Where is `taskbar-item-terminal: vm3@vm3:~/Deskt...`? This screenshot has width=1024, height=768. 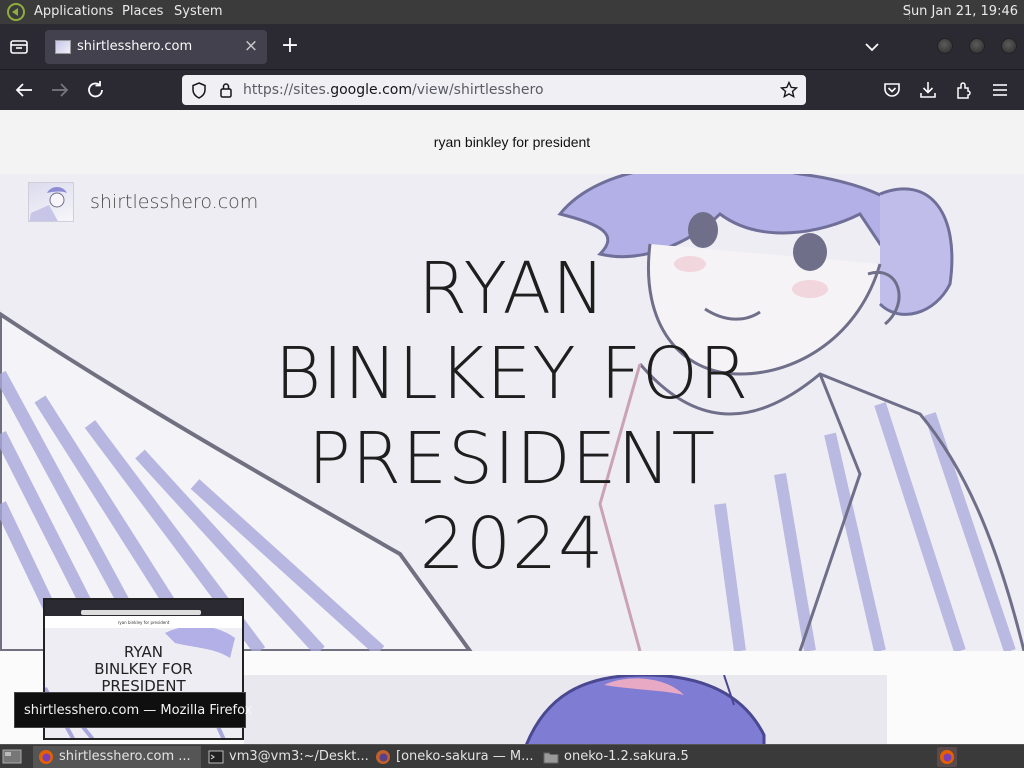
taskbar-item-terminal: vm3@vm3:~/Deskt... is located at coordinates (285, 757).